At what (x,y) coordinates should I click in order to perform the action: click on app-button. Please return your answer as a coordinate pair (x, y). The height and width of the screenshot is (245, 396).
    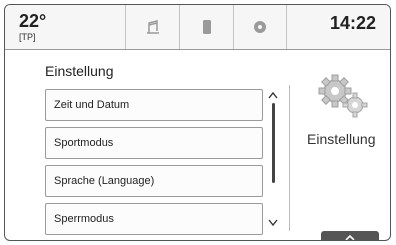
    Looking at the image, I should click on (260, 27).